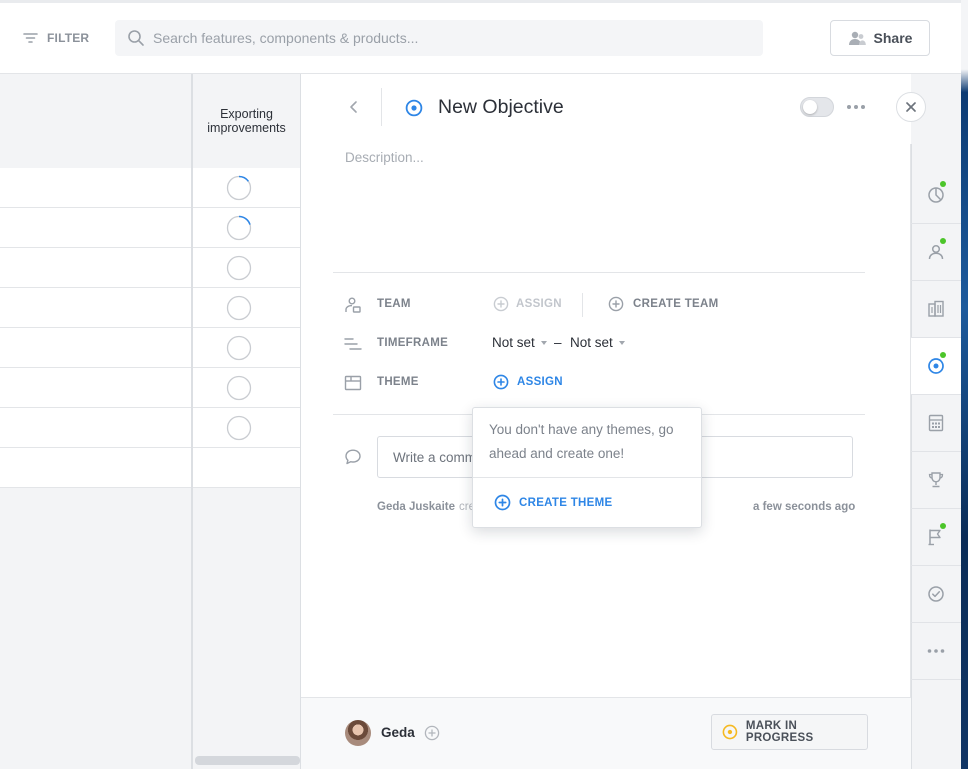 Image resolution: width=968 pixels, height=769 pixels. I want to click on team-assign-label: ASSIGN, so click(539, 304).